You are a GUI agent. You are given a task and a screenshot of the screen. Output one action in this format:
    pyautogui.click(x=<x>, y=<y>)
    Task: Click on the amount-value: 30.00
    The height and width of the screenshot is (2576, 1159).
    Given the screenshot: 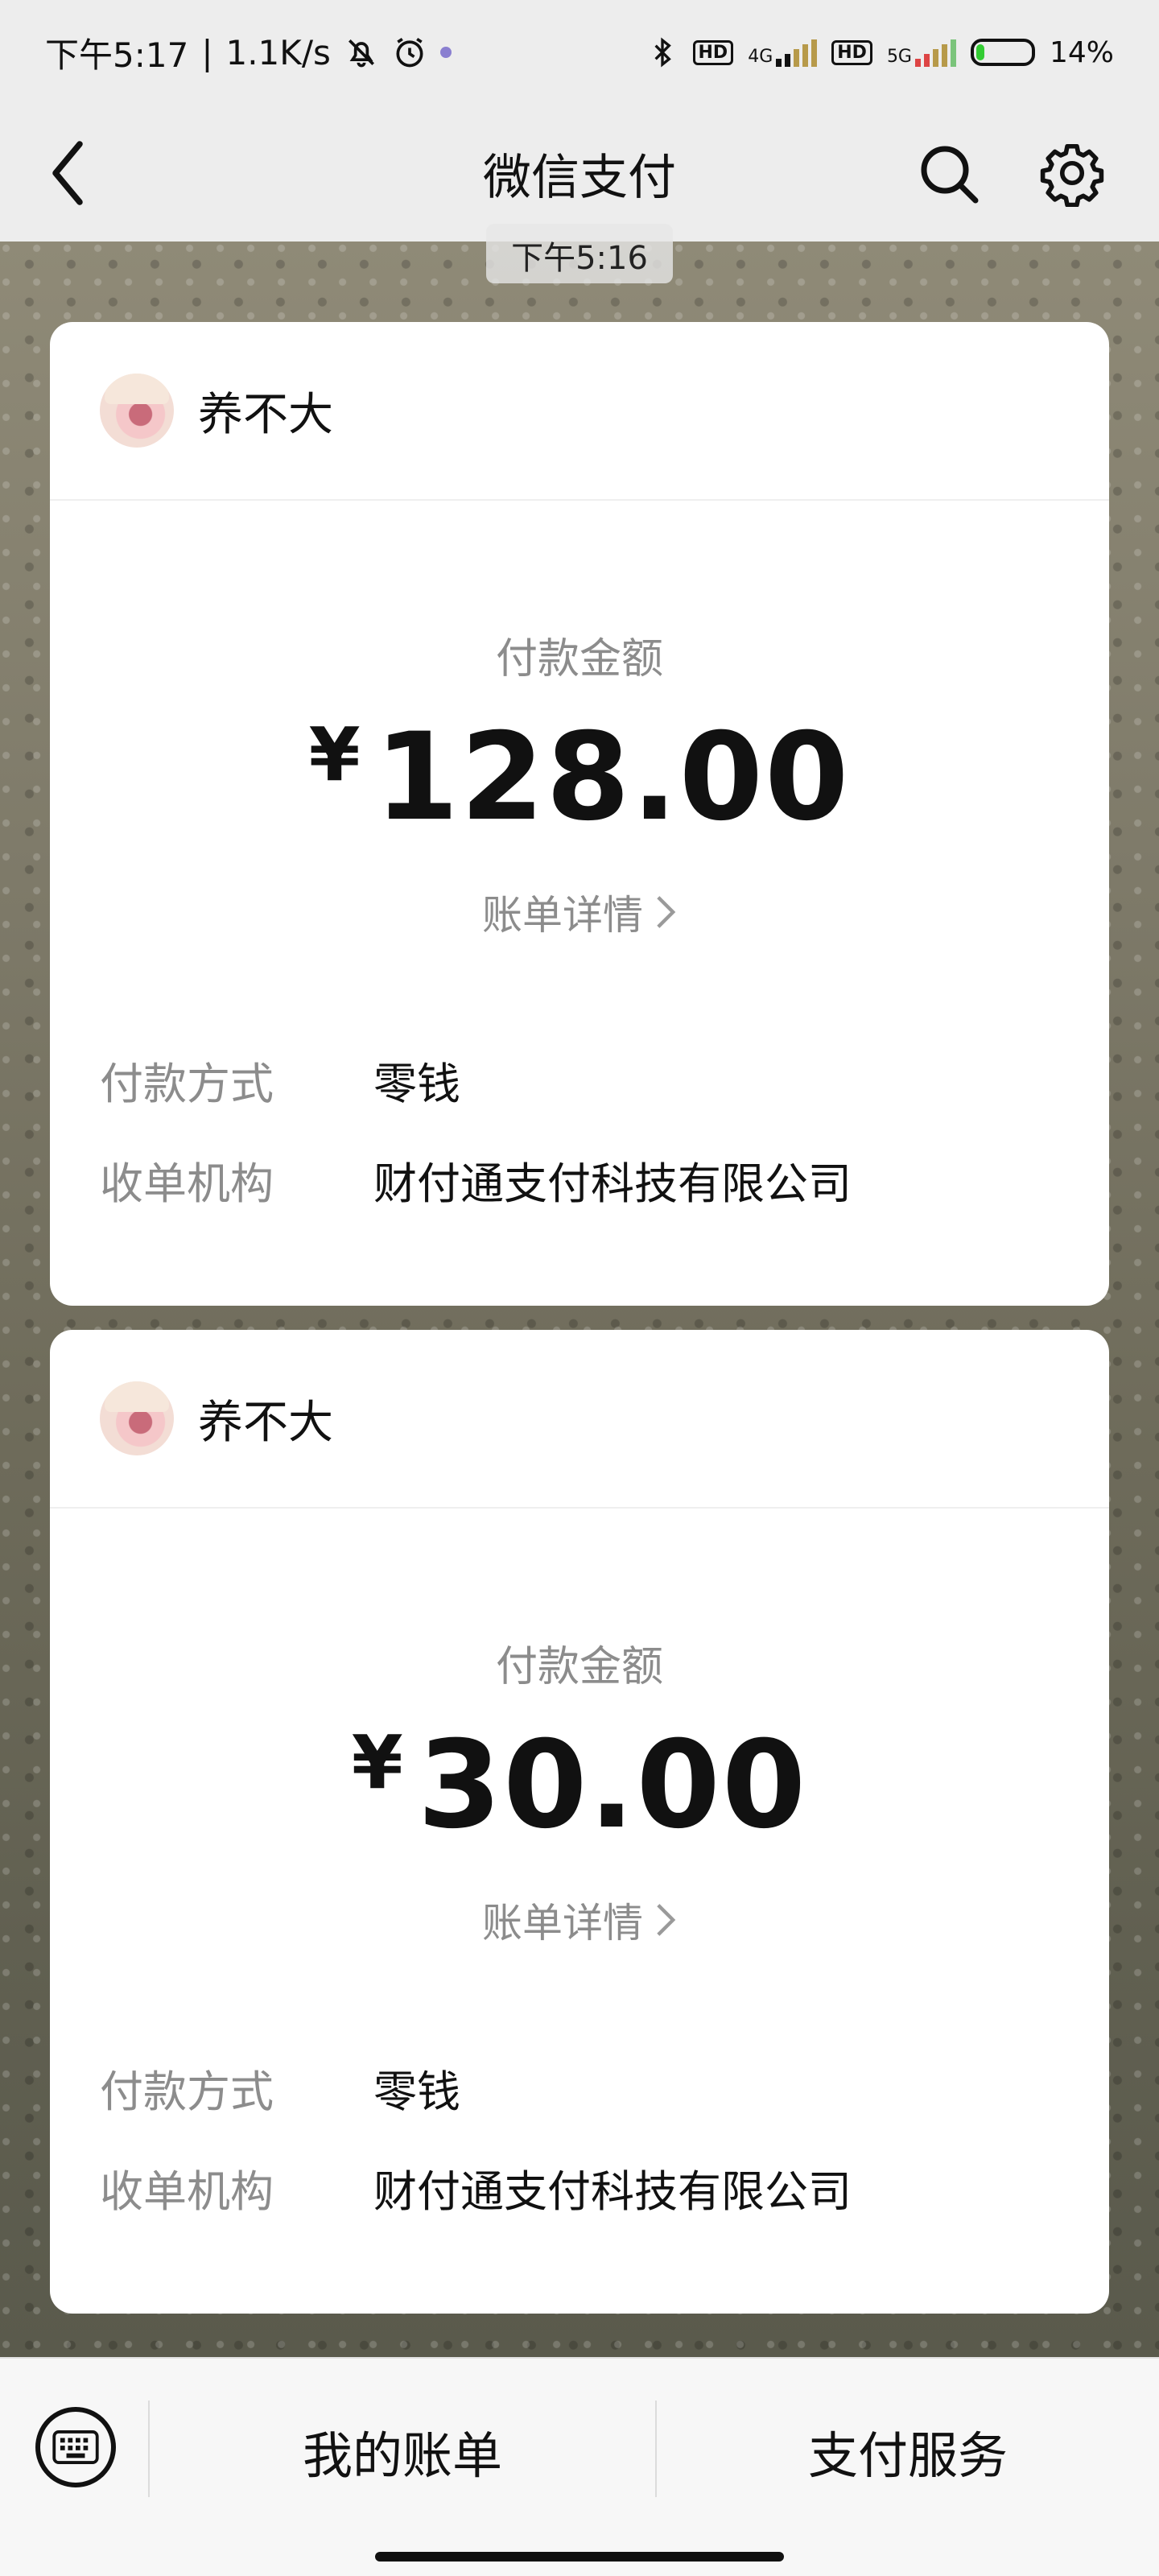 What is the action you would take?
    pyautogui.click(x=612, y=1785)
    